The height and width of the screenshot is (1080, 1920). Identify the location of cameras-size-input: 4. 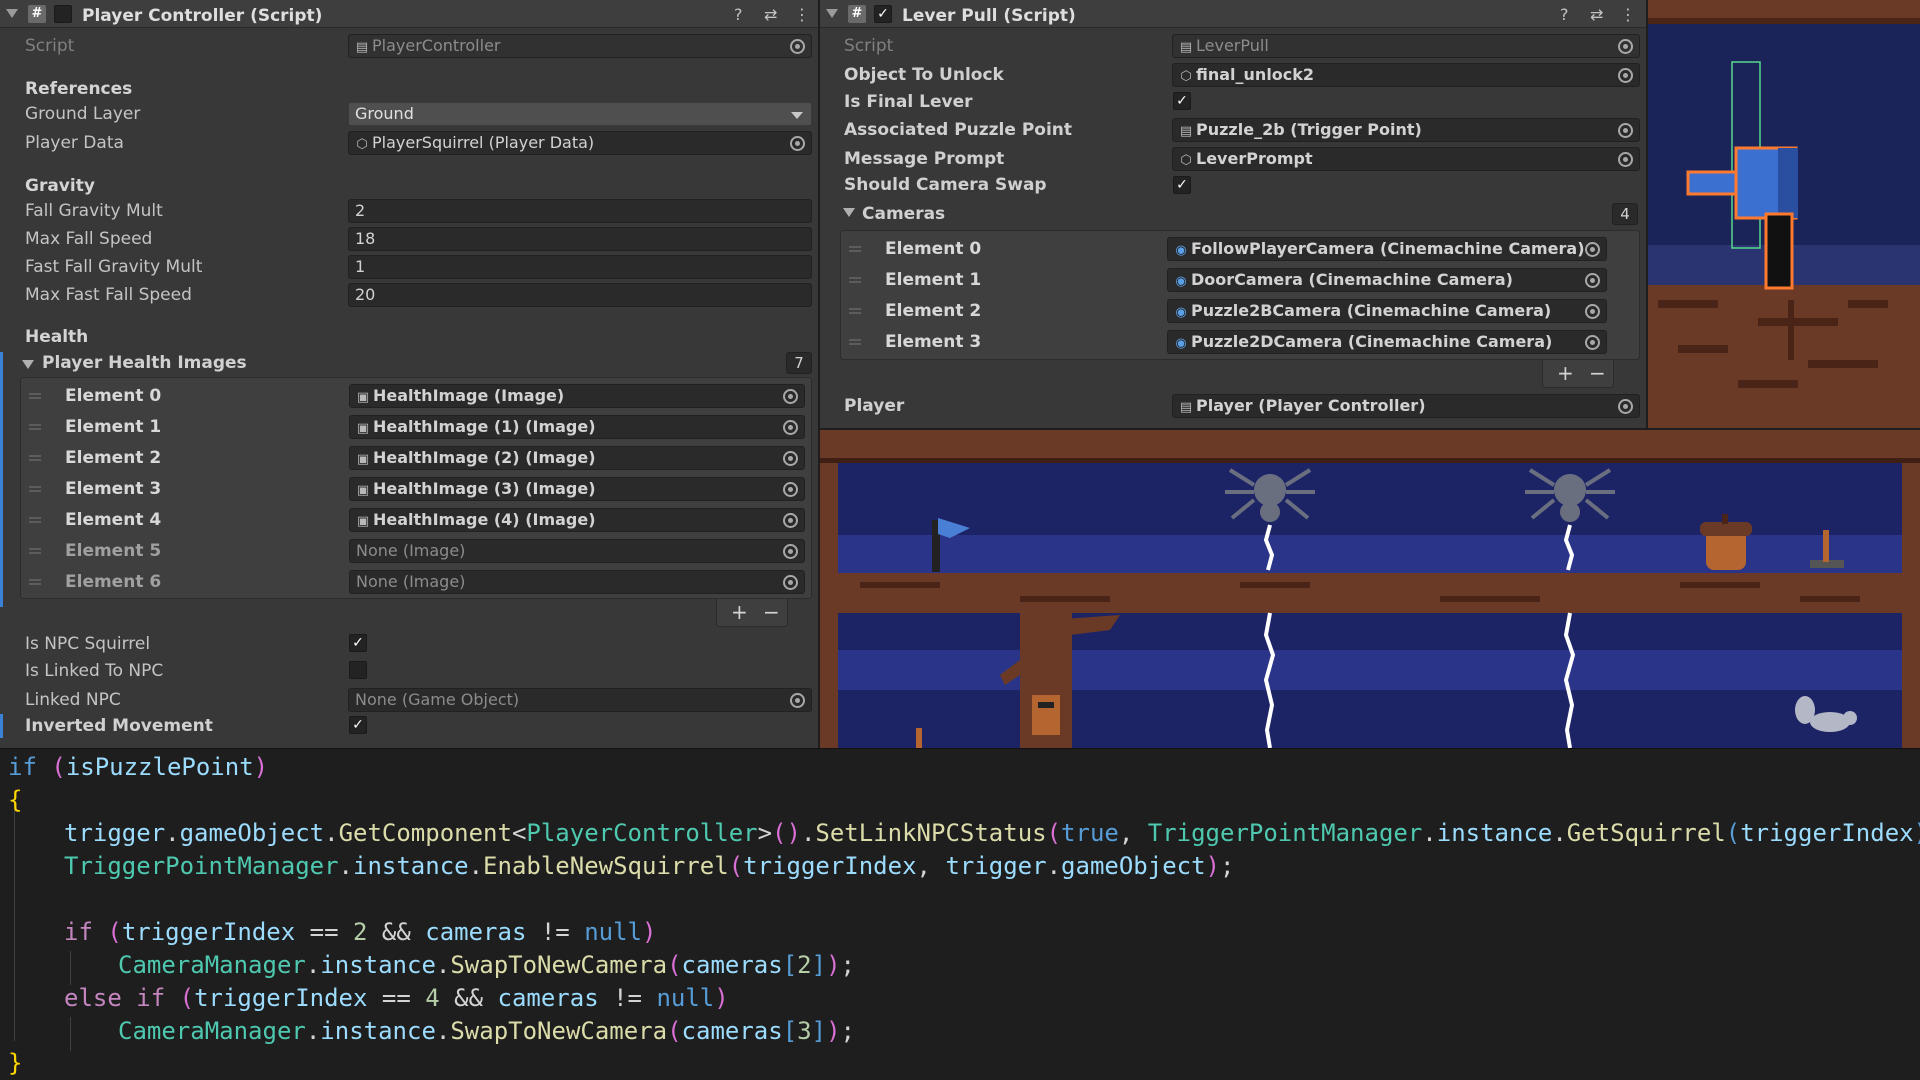
(1625, 214).